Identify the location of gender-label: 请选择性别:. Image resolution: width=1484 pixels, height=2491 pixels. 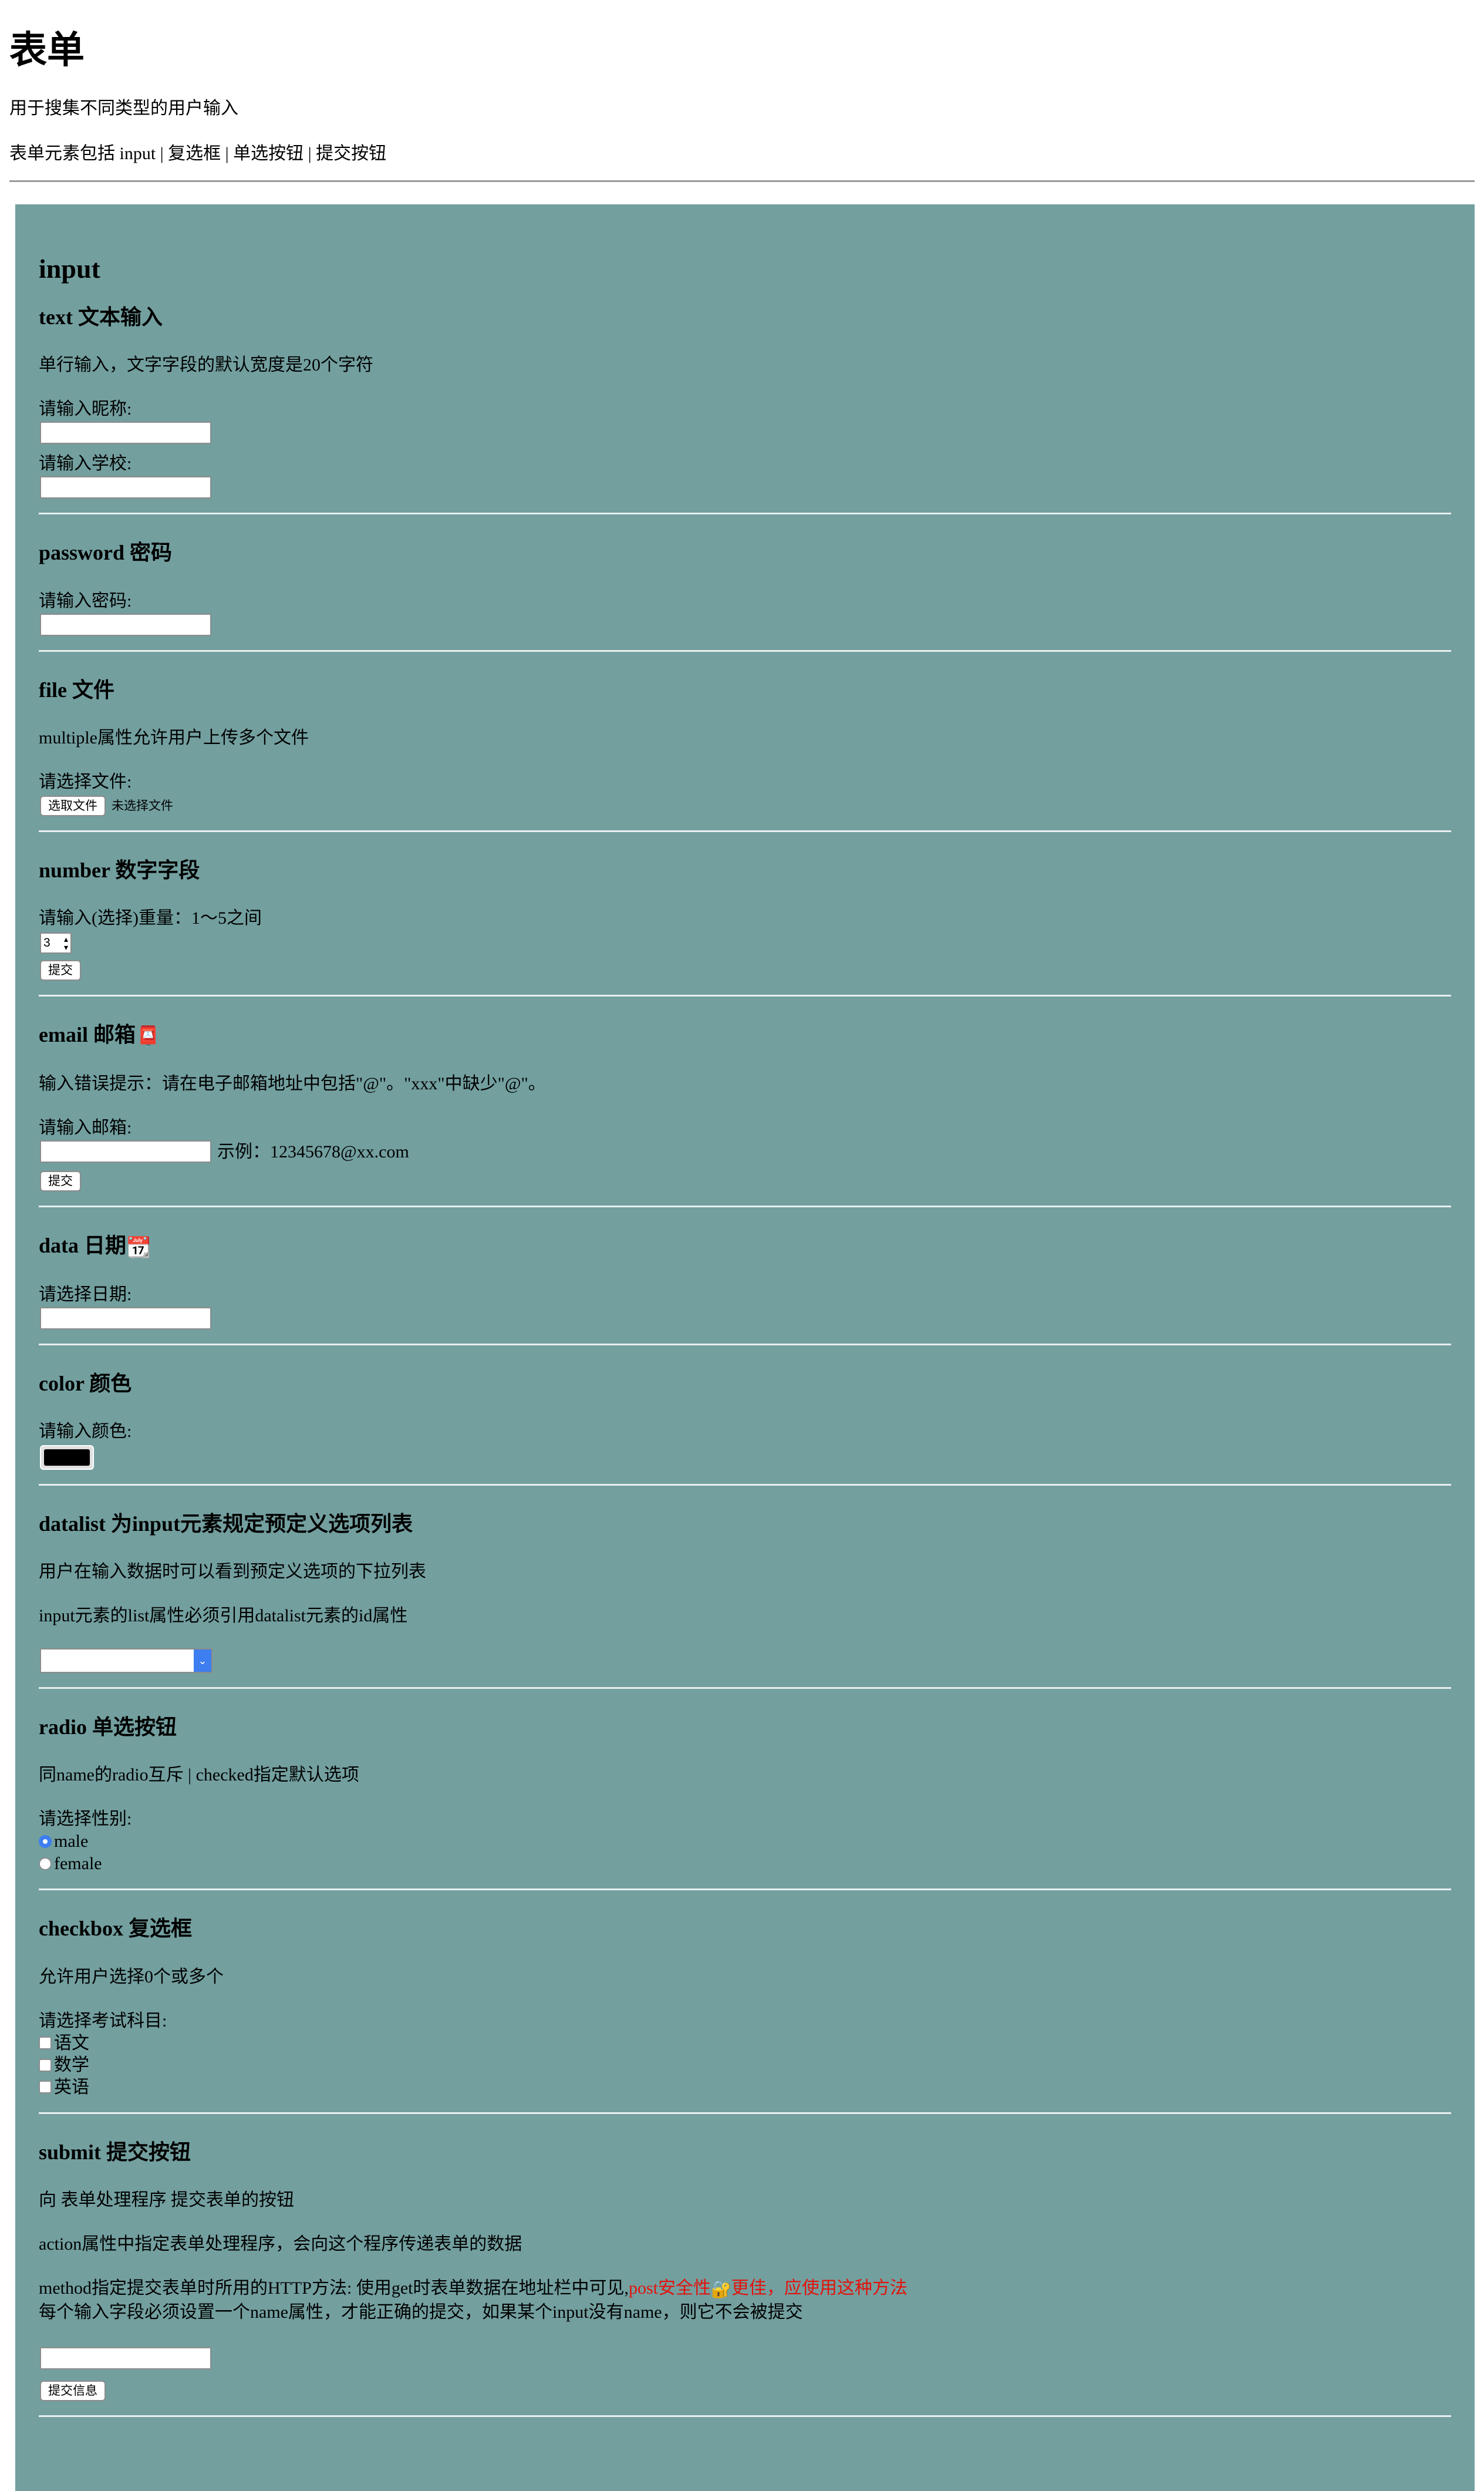
(85, 1819).